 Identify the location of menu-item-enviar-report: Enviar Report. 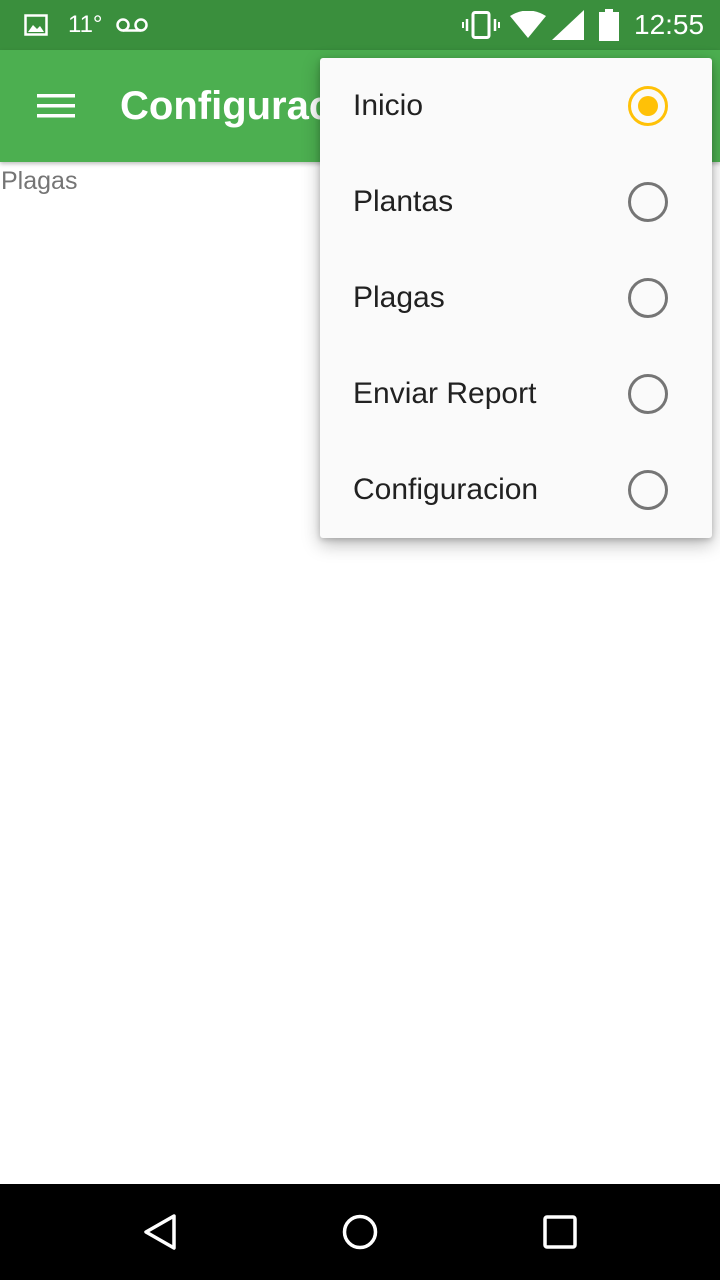
(516, 394).